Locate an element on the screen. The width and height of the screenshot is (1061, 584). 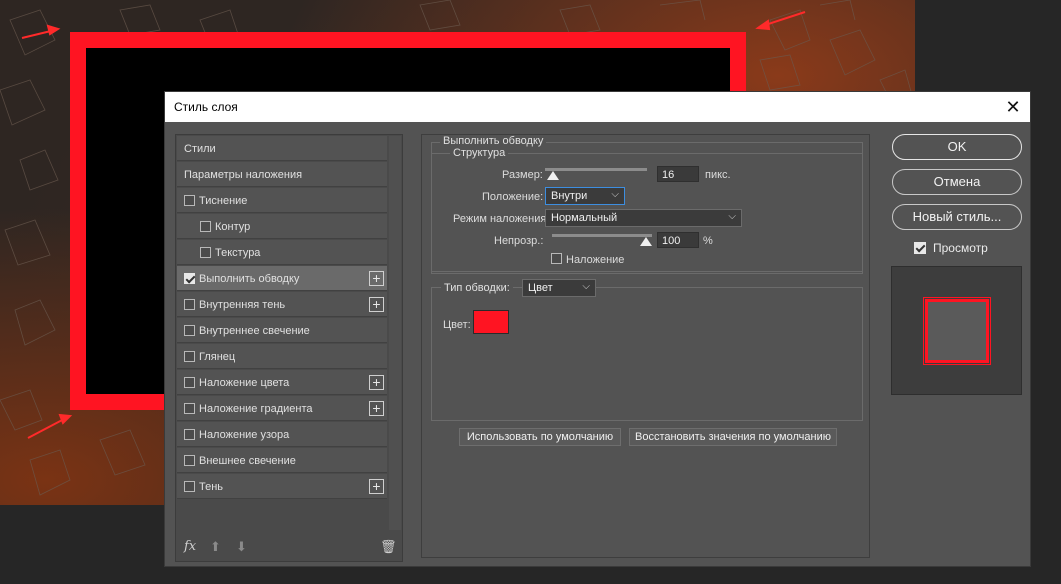
opacity-slider-track is located at coordinates (602, 235).